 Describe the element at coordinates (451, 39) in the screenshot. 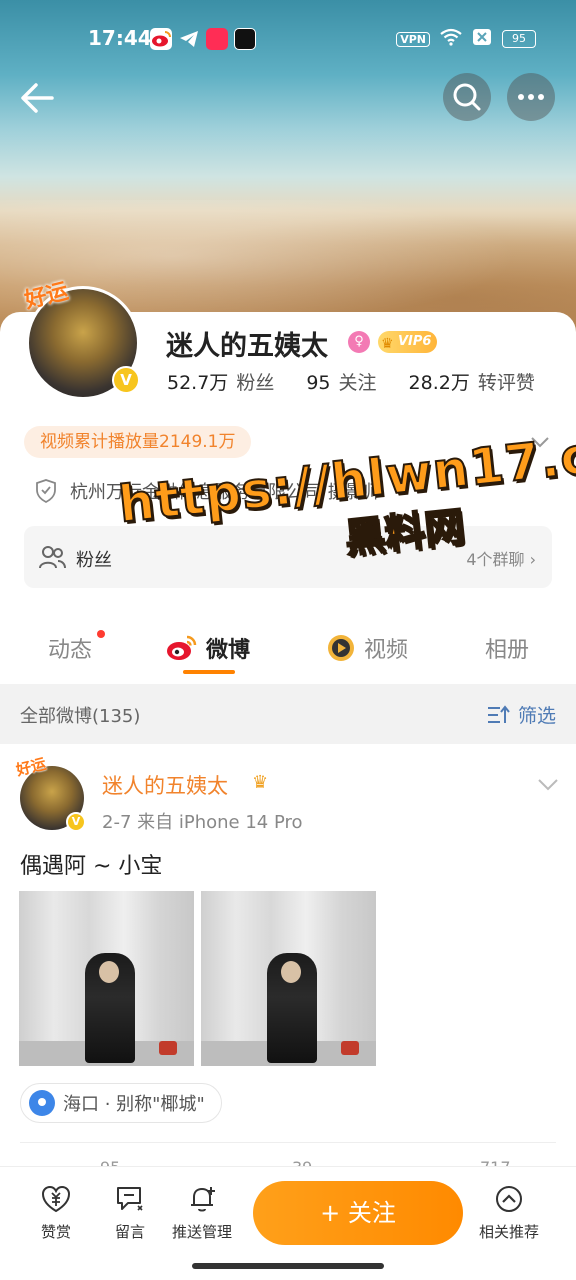

I see `wifi-icon` at that location.